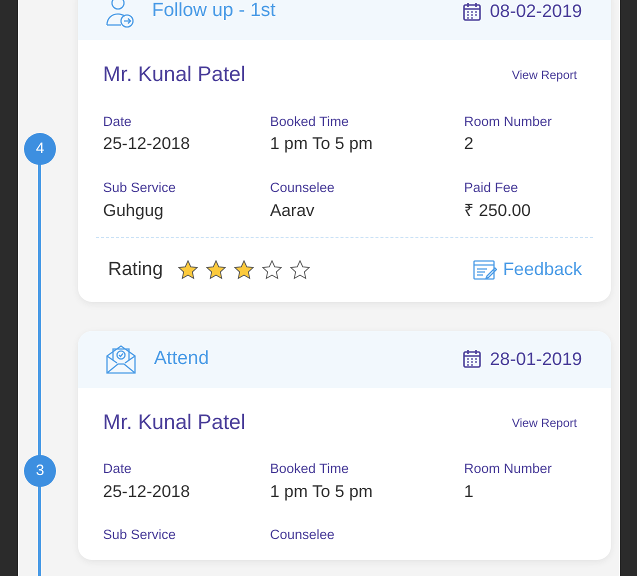 This screenshot has width=637, height=576. What do you see at coordinates (498, 210) in the screenshot?
I see `field-value: ₹ 250.00` at bounding box center [498, 210].